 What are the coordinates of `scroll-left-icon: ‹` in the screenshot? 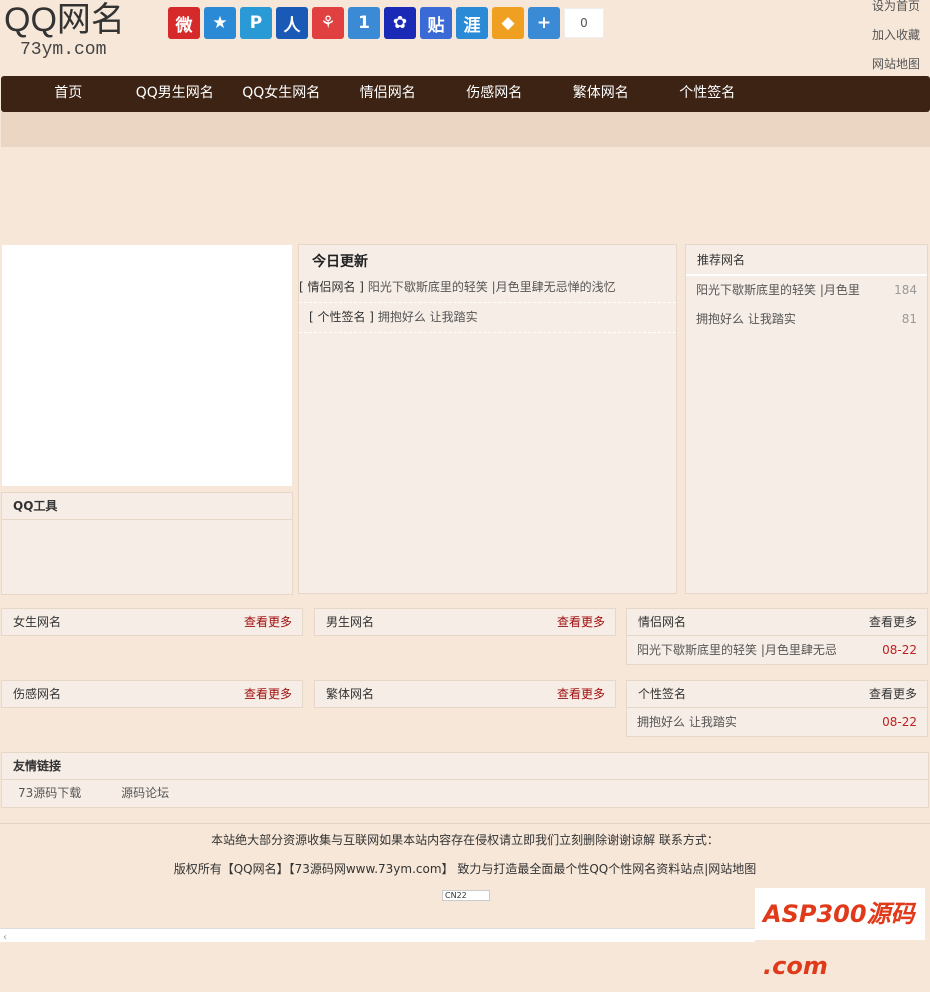 It's located at (3, 937).